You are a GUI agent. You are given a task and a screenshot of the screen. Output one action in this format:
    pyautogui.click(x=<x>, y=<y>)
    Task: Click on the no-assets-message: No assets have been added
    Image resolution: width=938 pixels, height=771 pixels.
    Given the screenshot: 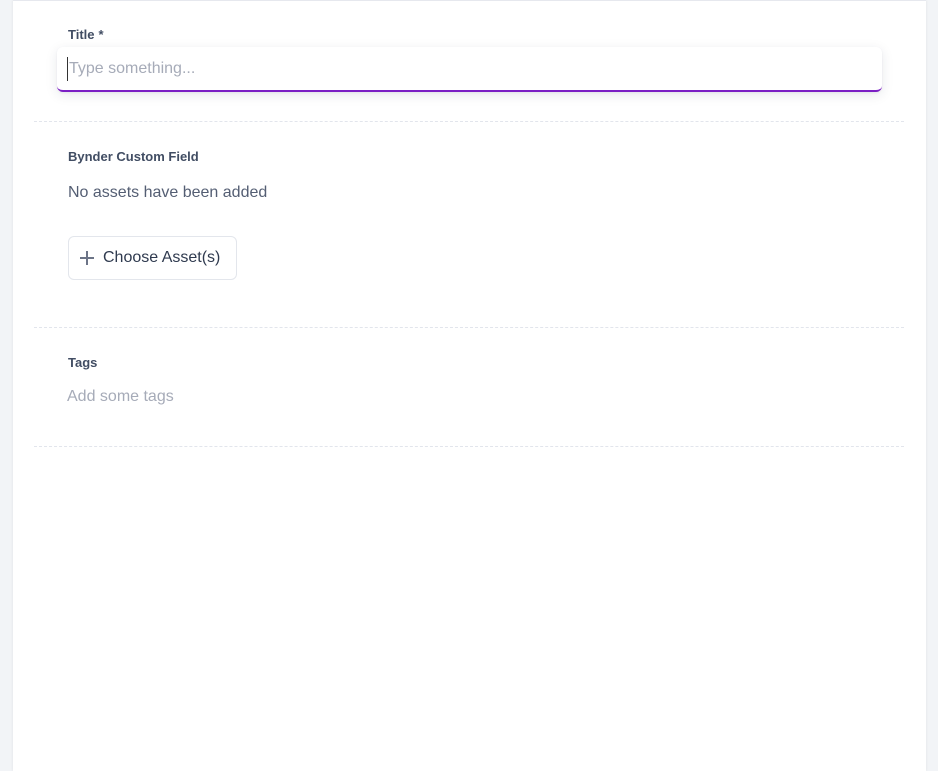 What is the action you would take?
    pyautogui.click(x=168, y=192)
    